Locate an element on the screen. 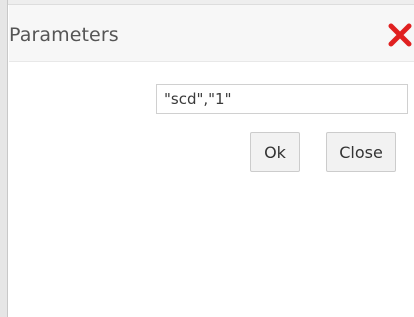 This screenshot has width=414, height=317. parameter-input is located at coordinates (282, 99).